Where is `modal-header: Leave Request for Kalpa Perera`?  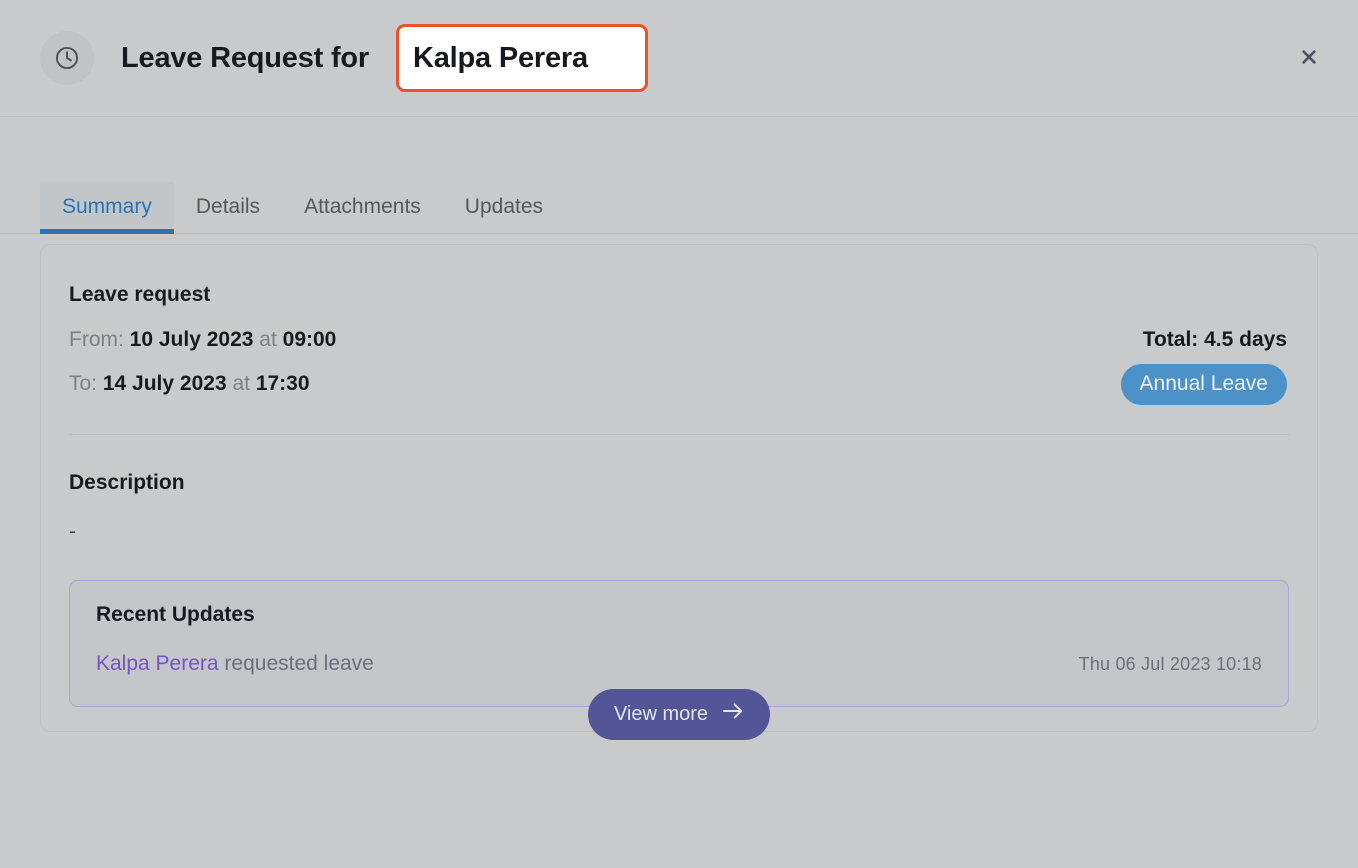
modal-header: Leave Request for Kalpa Perera is located at coordinates (679, 58).